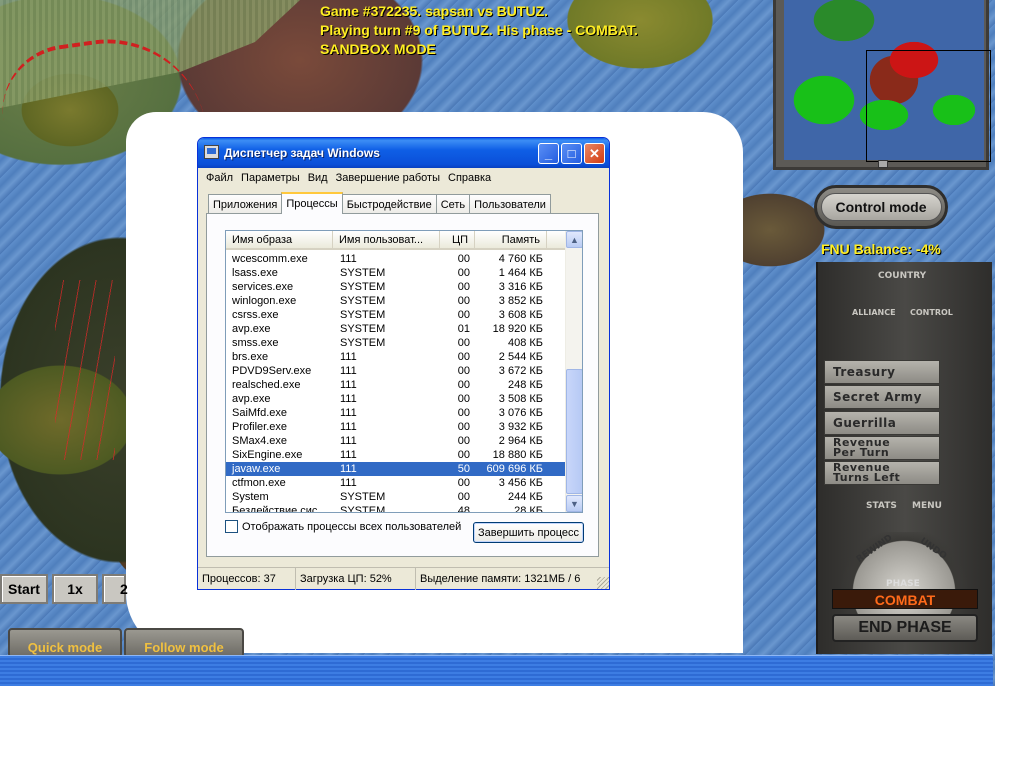 The image size is (1024, 768). Describe the element at coordinates (574, 431) in the screenshot. I see `scroll-thumb` at that location.